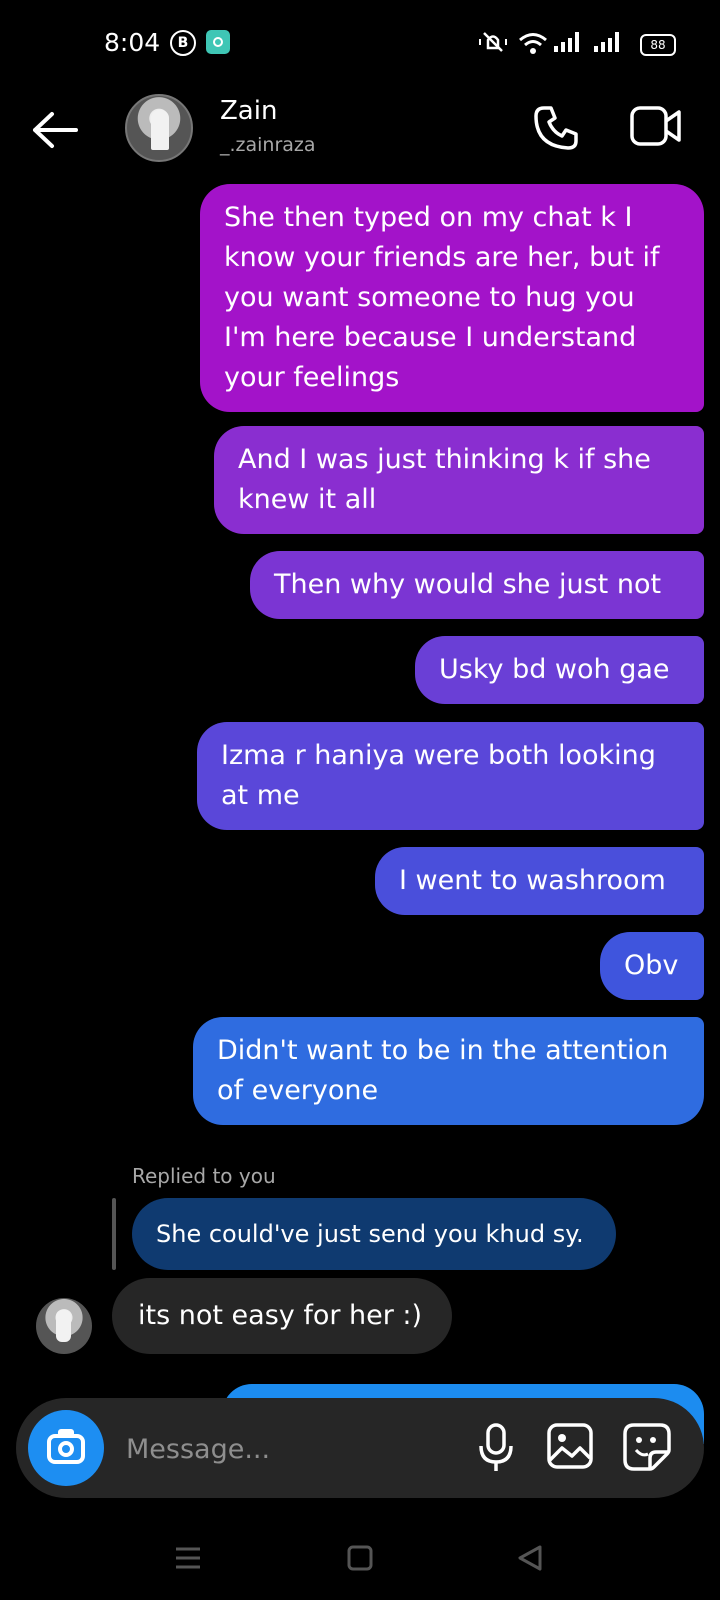 Image resolution: width=720 pixels, height=1600 pixels. I want to click on video-camera-icon, so click(656, 128).